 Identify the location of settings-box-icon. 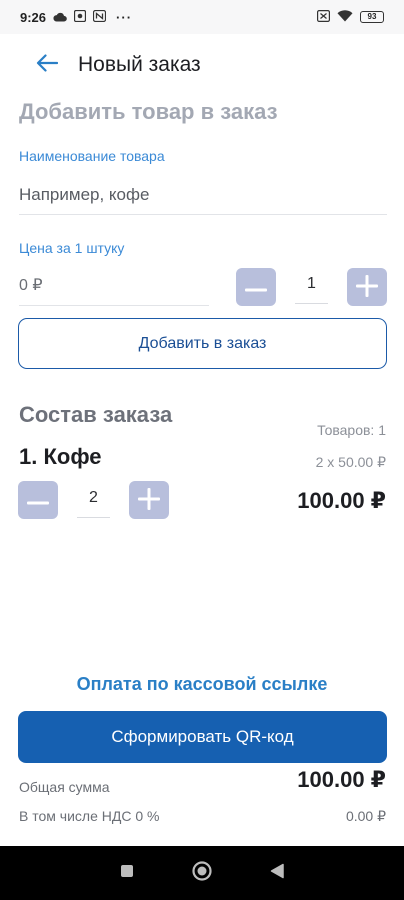
(80, 17).